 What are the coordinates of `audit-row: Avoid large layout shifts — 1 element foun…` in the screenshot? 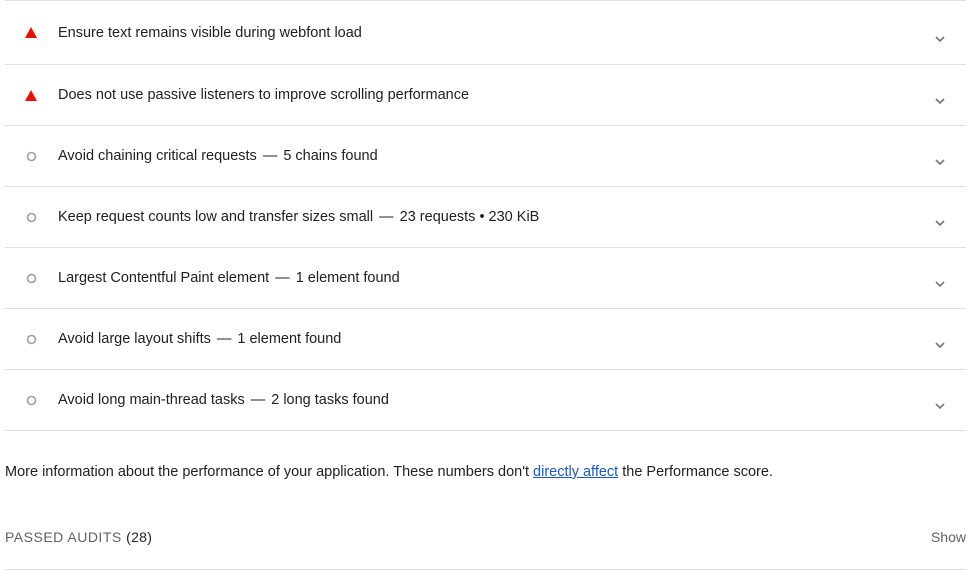 It's located at (485, 339).